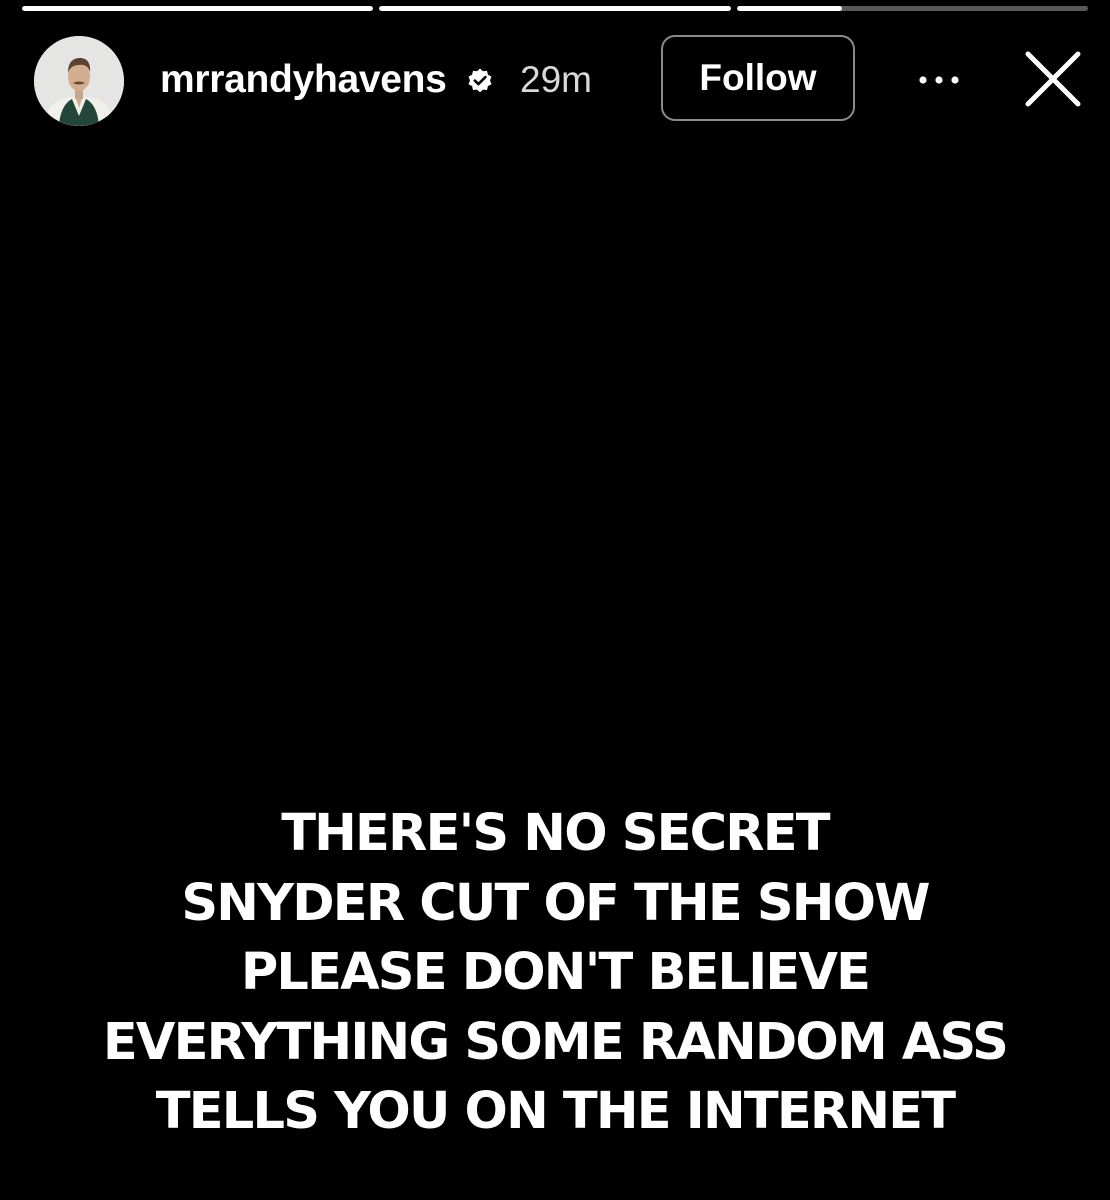 The image size is (1110, 1200). I want to click on more-dots-icon, so click(939, 80).